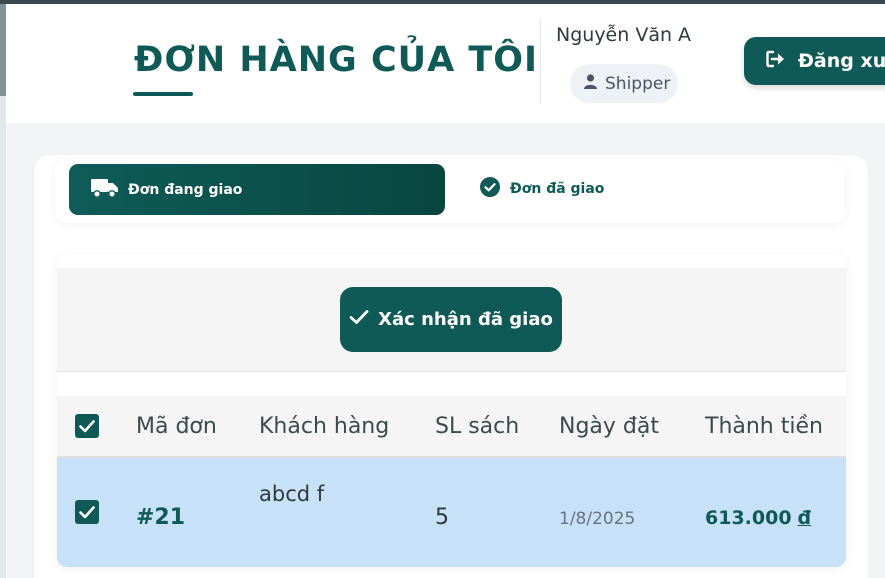 This screenshot has width=885, height=578. I want to click on order-total: 613.000 đ, so click(758, 518).